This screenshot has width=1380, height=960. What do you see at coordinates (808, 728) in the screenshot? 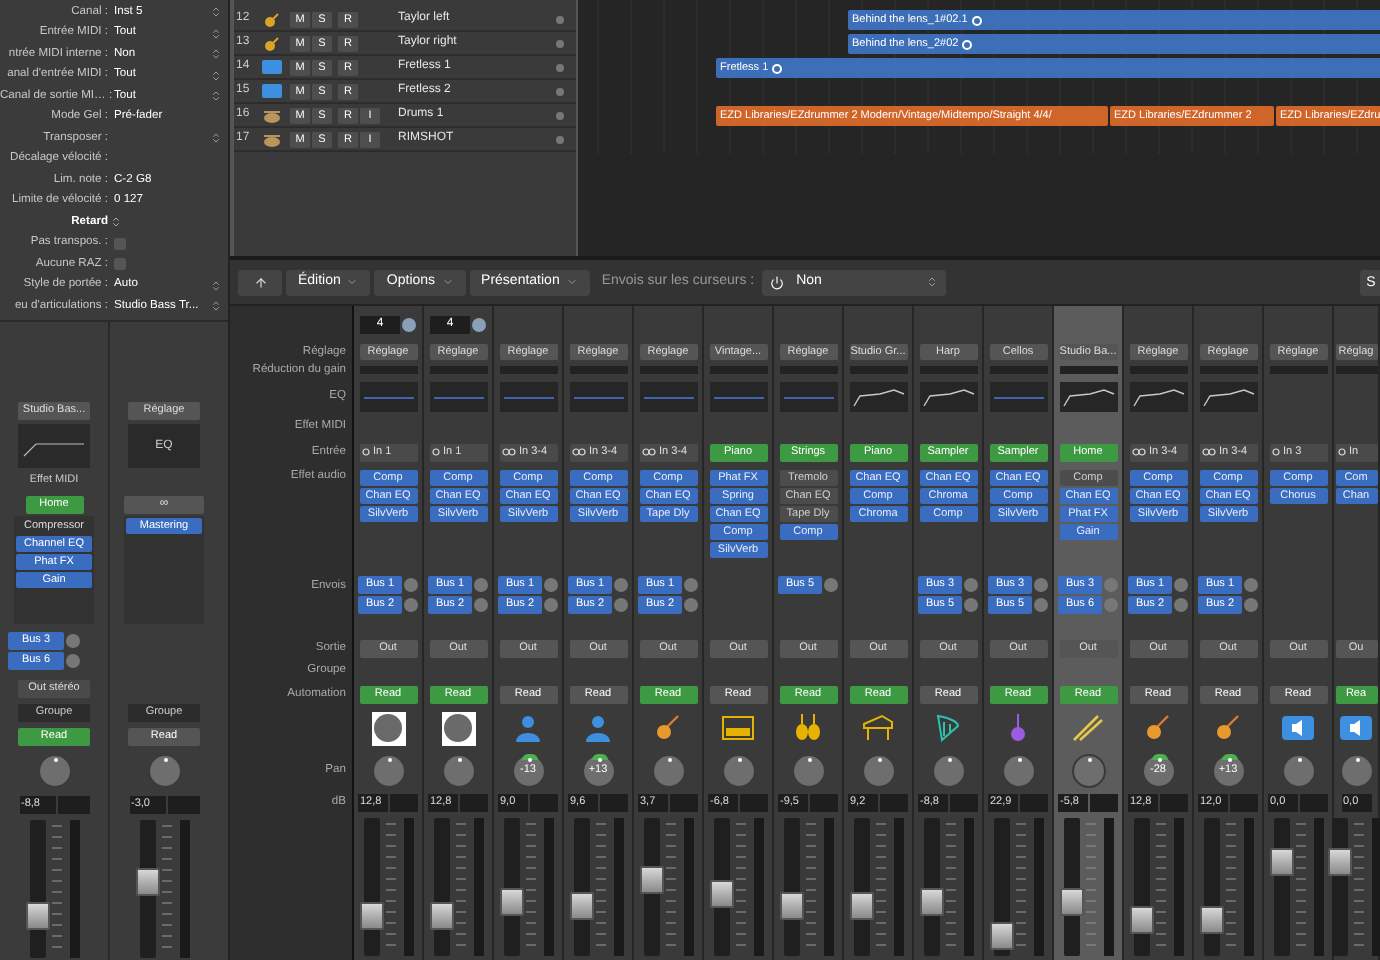
I see `violins-icon` at bounding box center [808, 728].